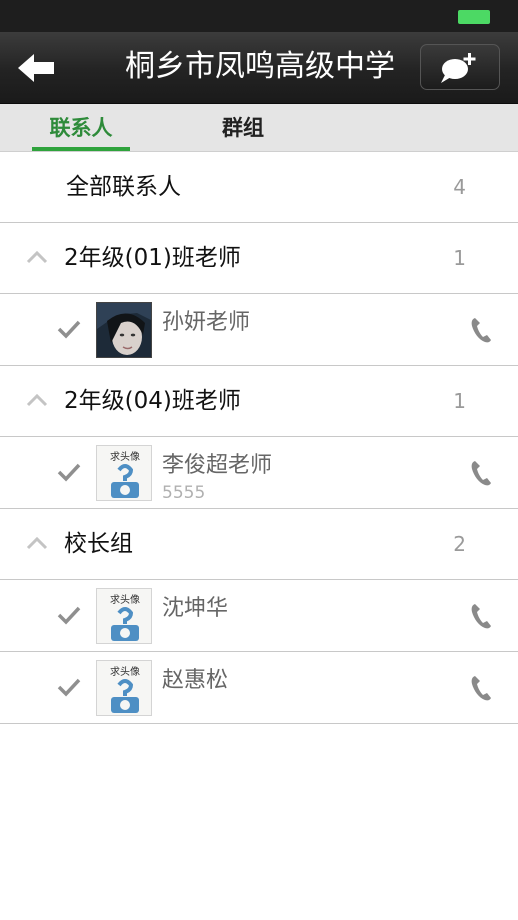 The height and width of the screenshot is (920, 518). I want to click on contact-row: 求头像 赵惠松, so click(259, 688).